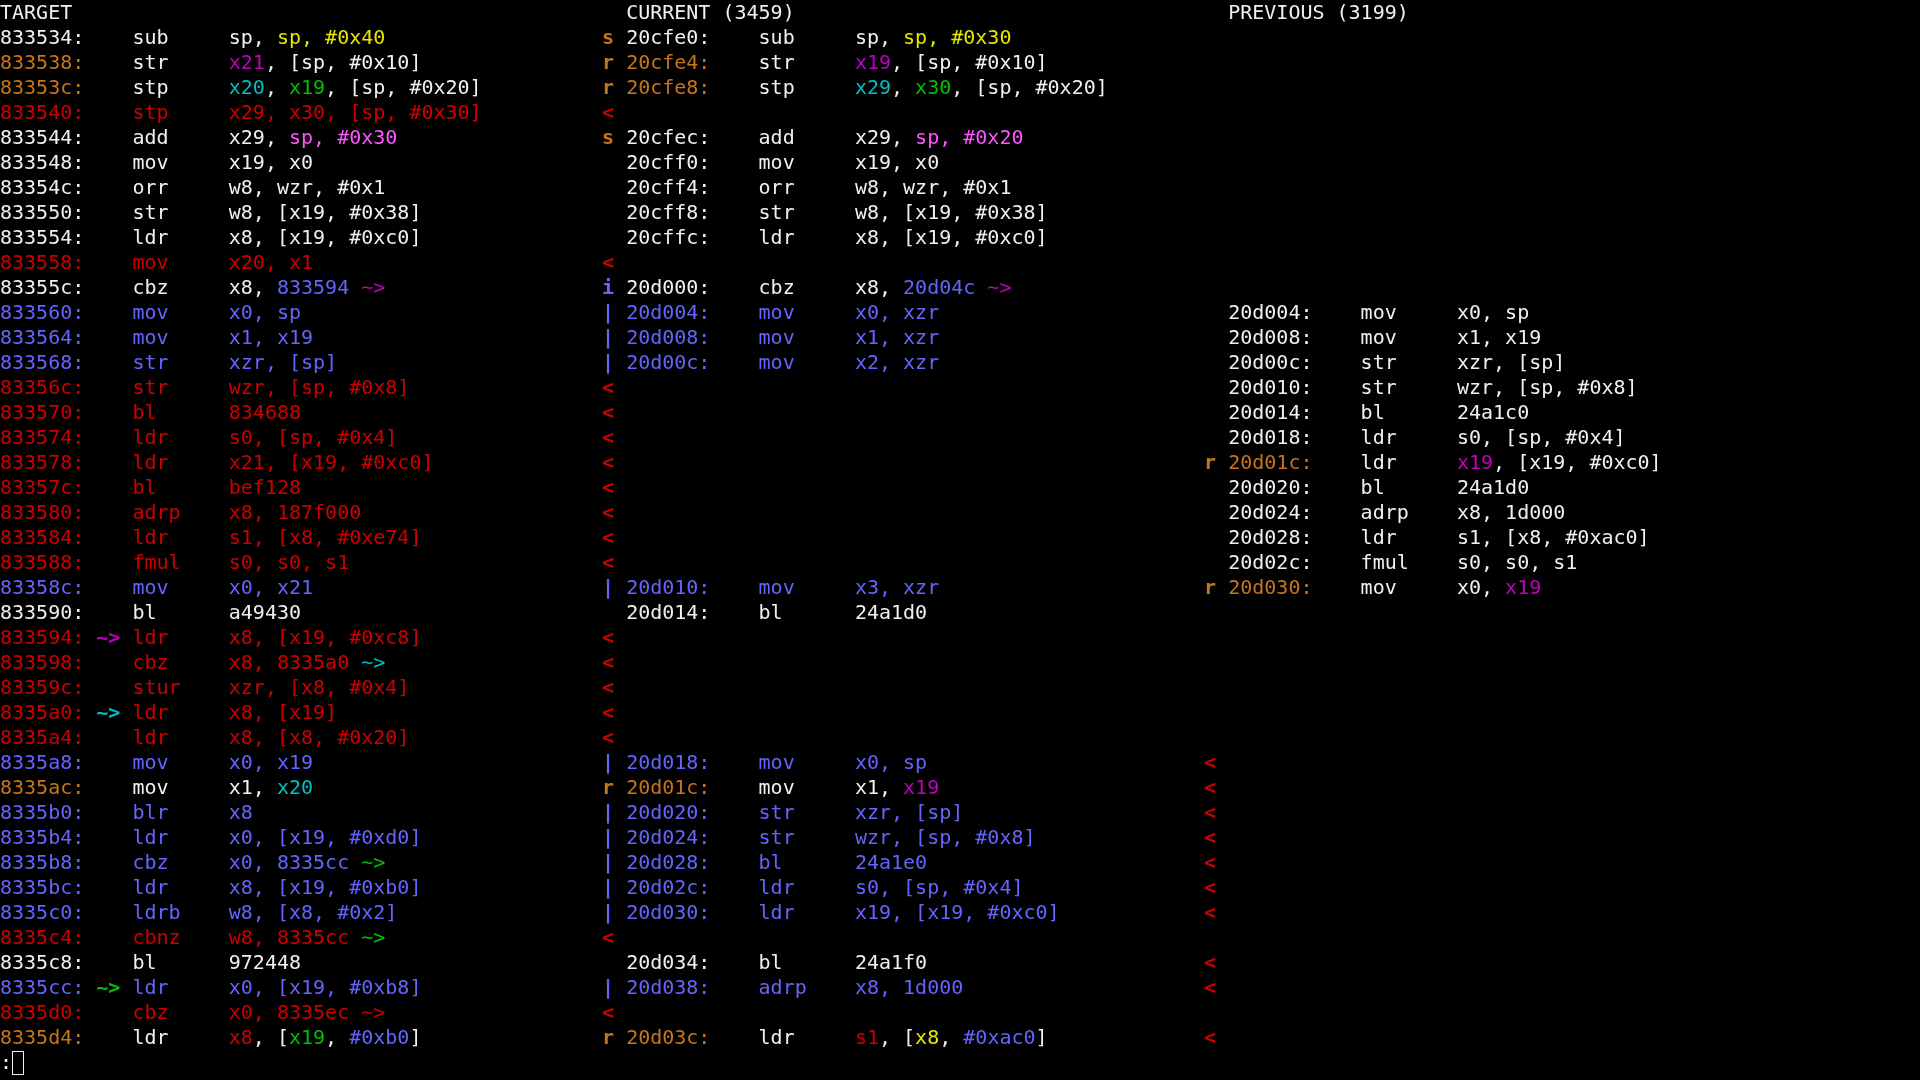  Describe the element at coordinates (18, 1062) in the screenshot. I see `text-cursor` at that location.